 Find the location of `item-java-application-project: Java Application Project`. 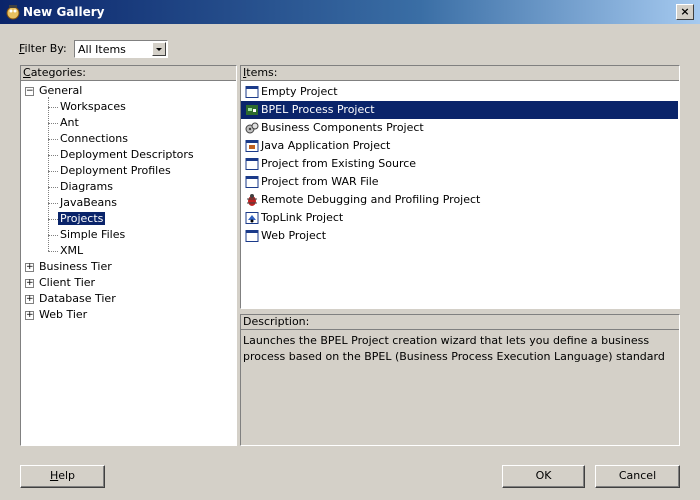

item-java-application-project: Java Application Project is located at coordinates (459, 146).